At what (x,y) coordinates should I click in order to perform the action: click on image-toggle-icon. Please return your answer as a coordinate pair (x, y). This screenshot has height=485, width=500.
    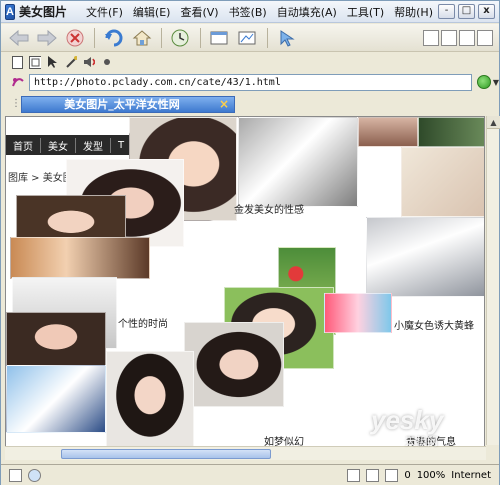
    Looking at the image, I should click on (247, 37).